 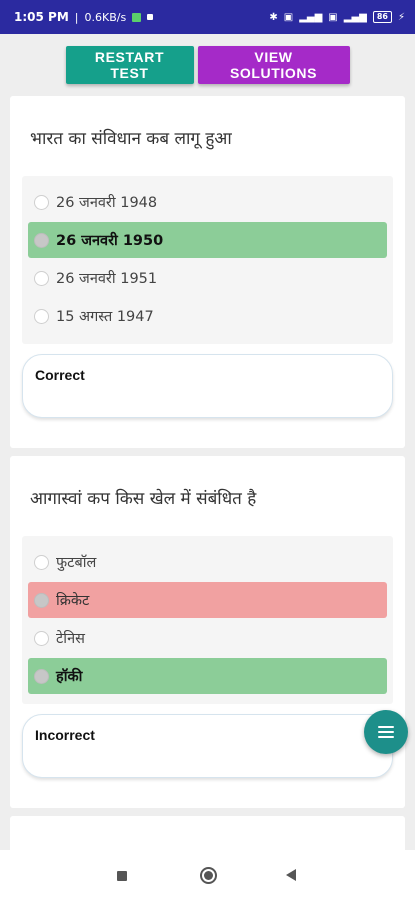 I want to click on result-box: Incorrect, so click(x=207, y=746).